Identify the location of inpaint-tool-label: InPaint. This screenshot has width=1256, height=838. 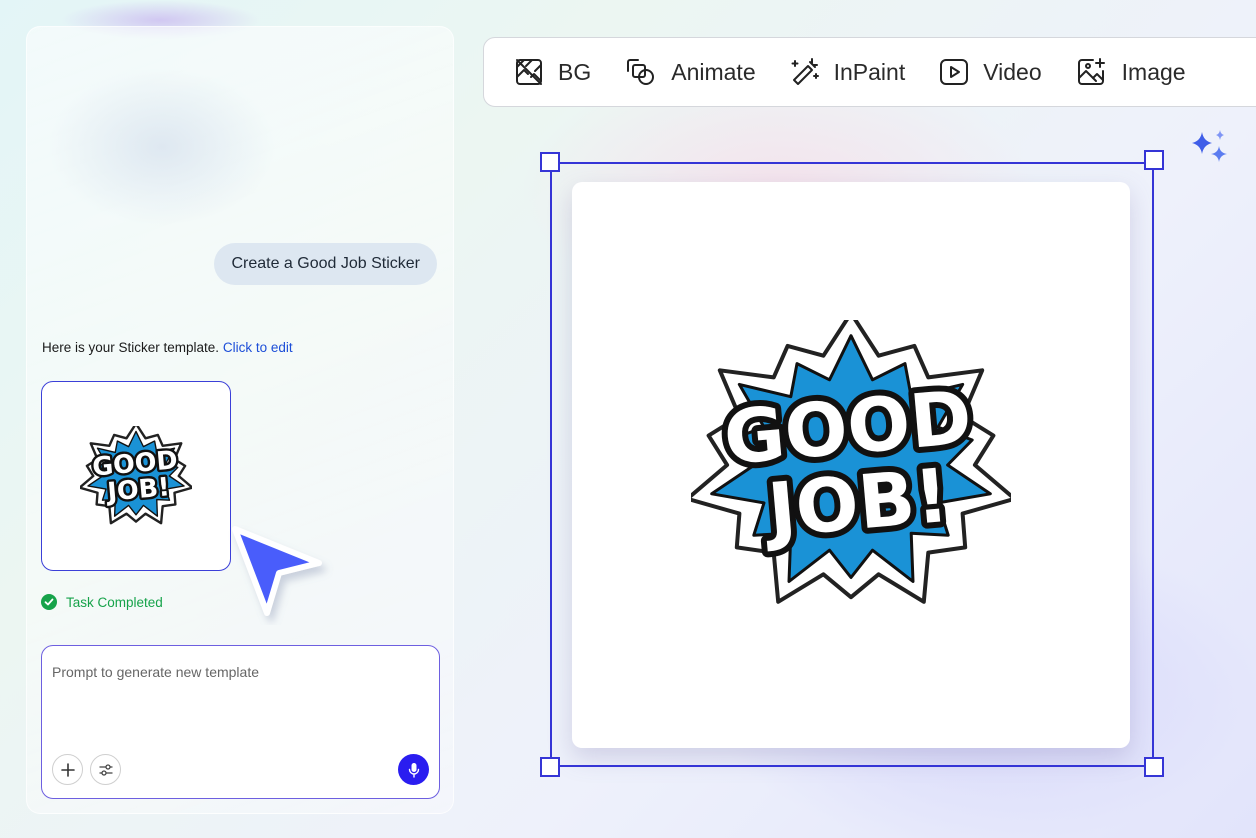
(869, 71).